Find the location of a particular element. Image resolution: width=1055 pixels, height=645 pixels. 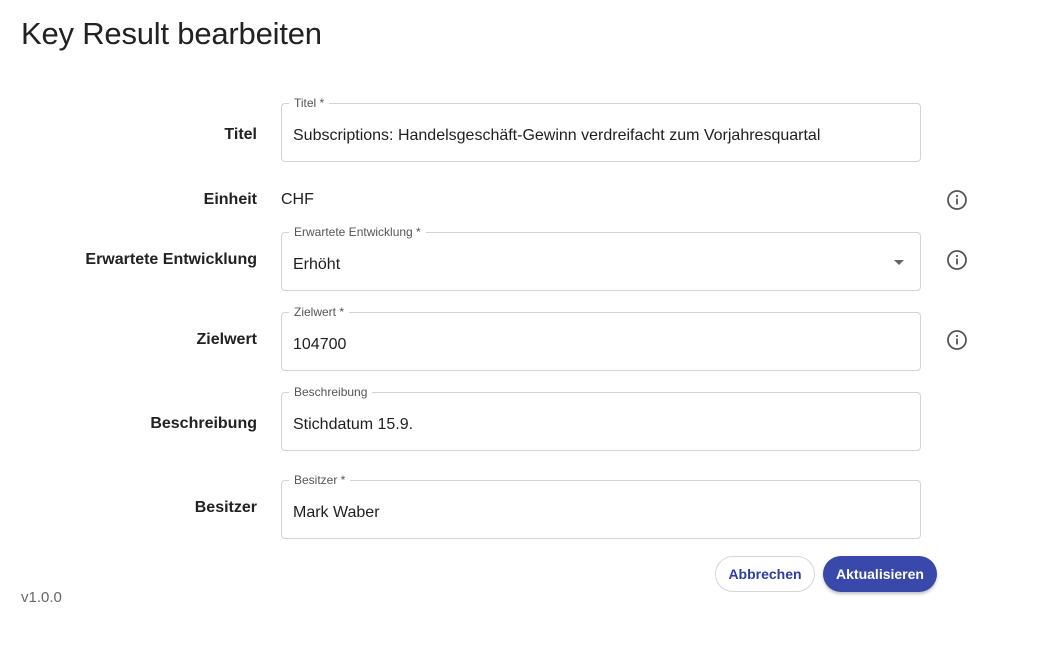

chevron-down-icon is located at coordinates (899, 262).